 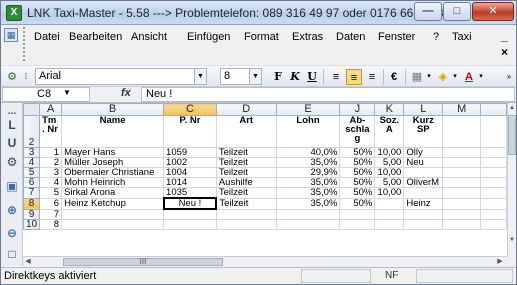 I want to click on zoom-out-icon: ⊖, so click(x=12, y=233).